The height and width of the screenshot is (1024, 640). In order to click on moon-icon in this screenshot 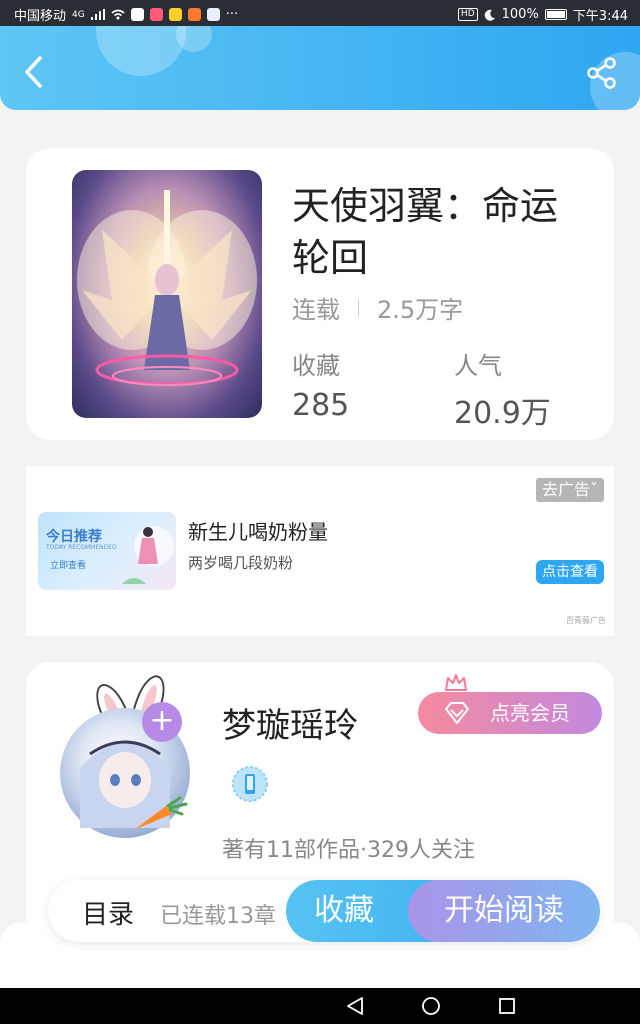, I will do `click(489, 15)`.